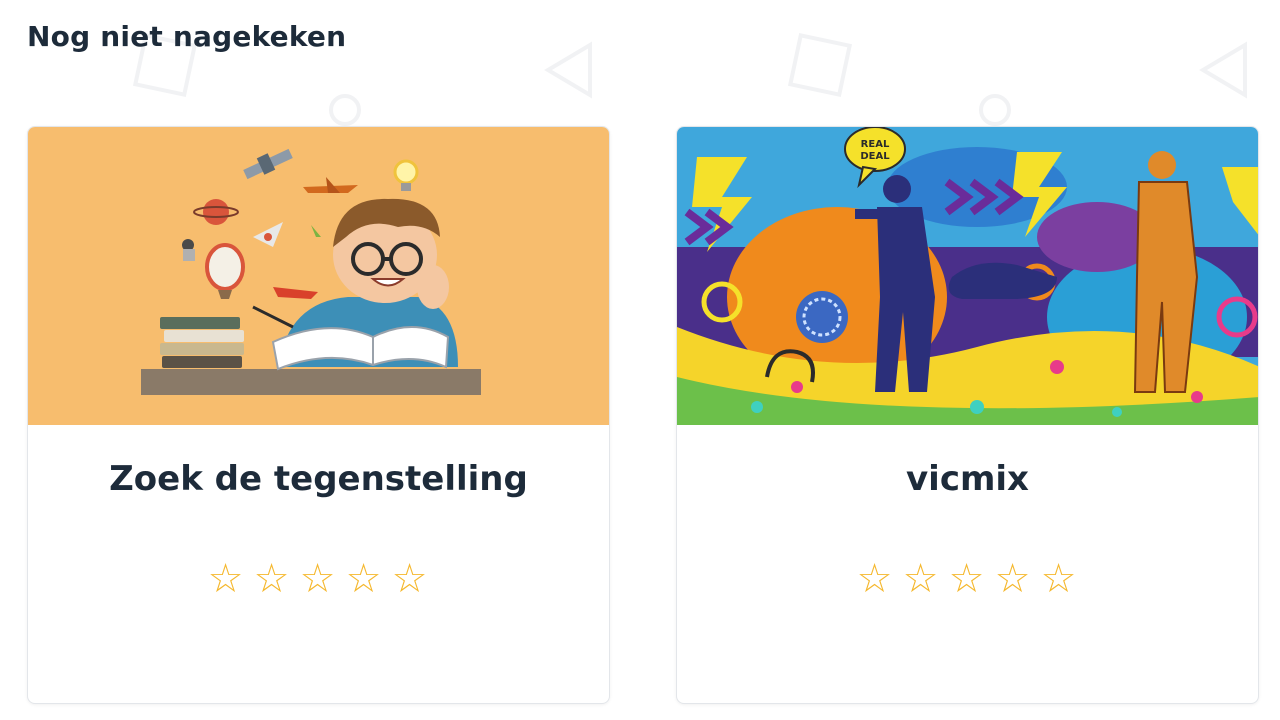  I want to click on speech-bubble-line1: REAL, so click(875, 144).